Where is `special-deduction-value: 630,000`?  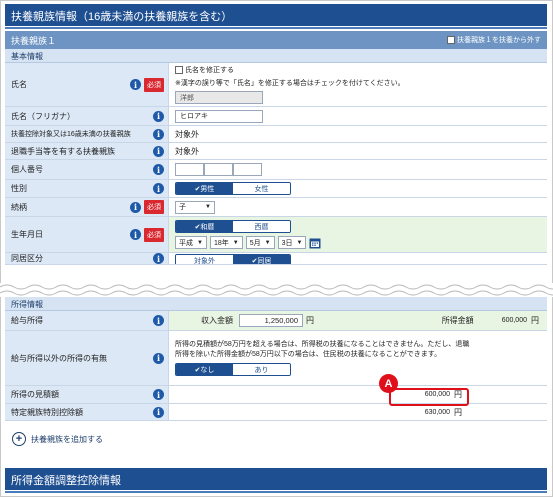
special-deduction-value: 630,000 is located at coordinates (437, 412).